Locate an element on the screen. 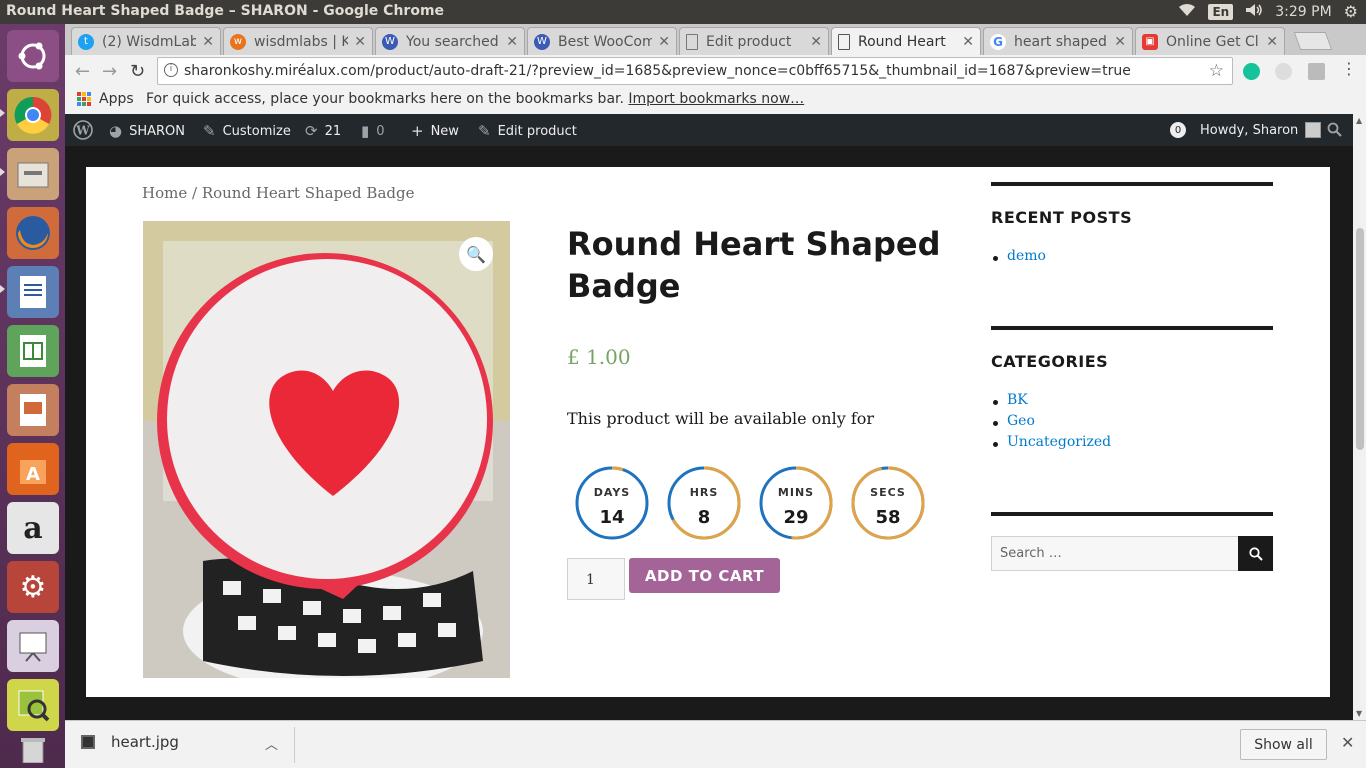 The width and height of the screenshot is (1366, 768). files-icon is located at coordinates (33, 174).